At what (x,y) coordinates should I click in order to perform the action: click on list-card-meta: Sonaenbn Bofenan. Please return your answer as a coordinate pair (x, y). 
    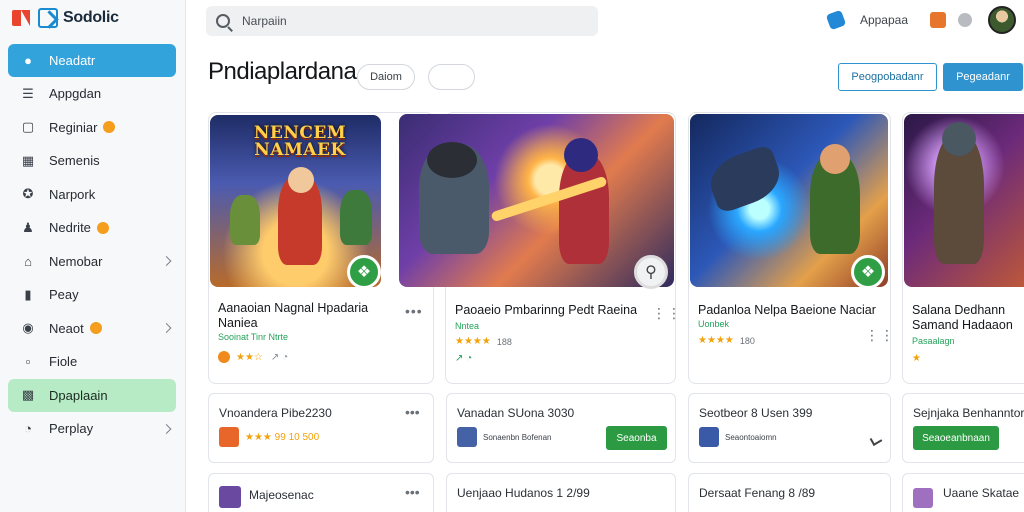
    Looking at the image, I should click on (505, 437).